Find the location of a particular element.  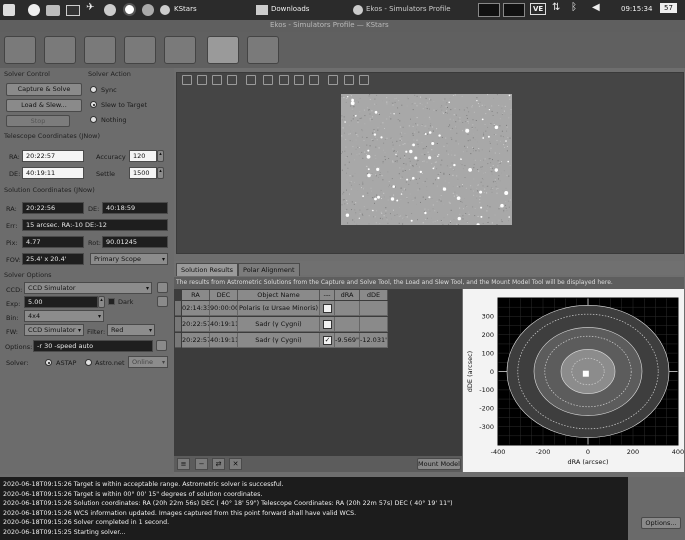

list-icon: ≡ is located at coordinates (183, 464).